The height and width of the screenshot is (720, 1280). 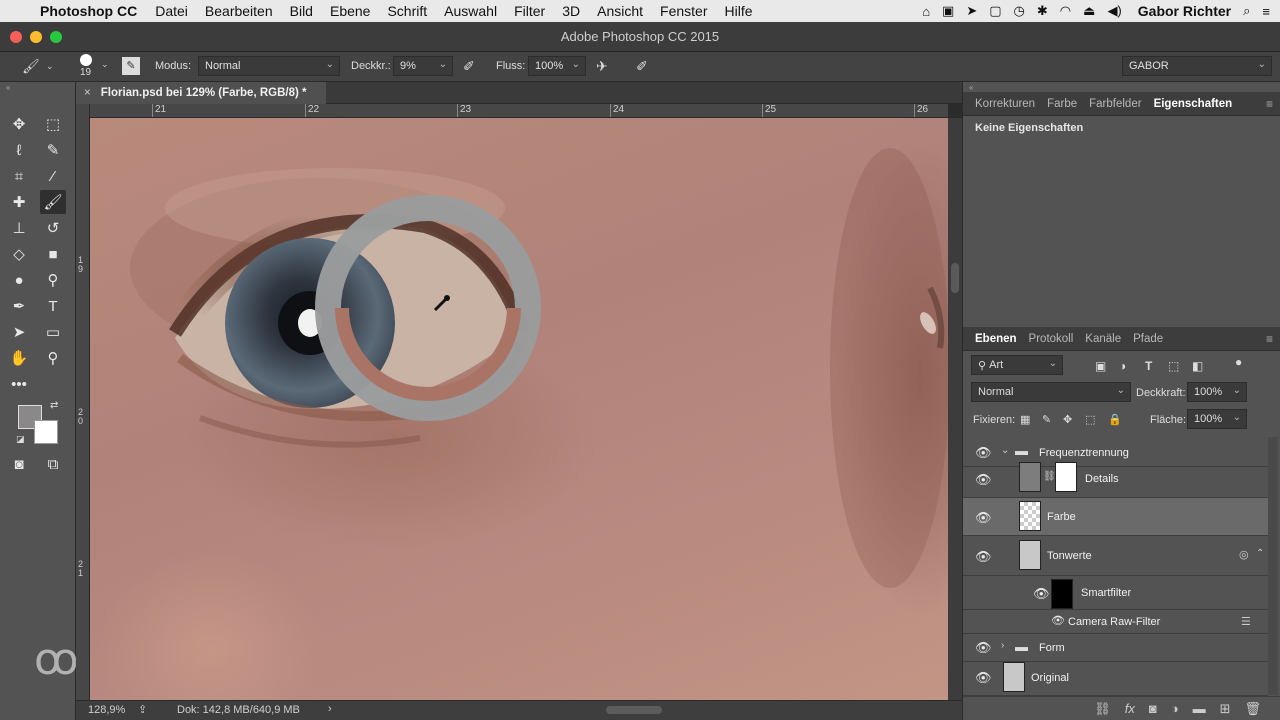 What do you see at coordinates (239, 11) in the screenshot?
I see `menu-bearbeiten: Bearbeiten` at bounding box center [239, 11].